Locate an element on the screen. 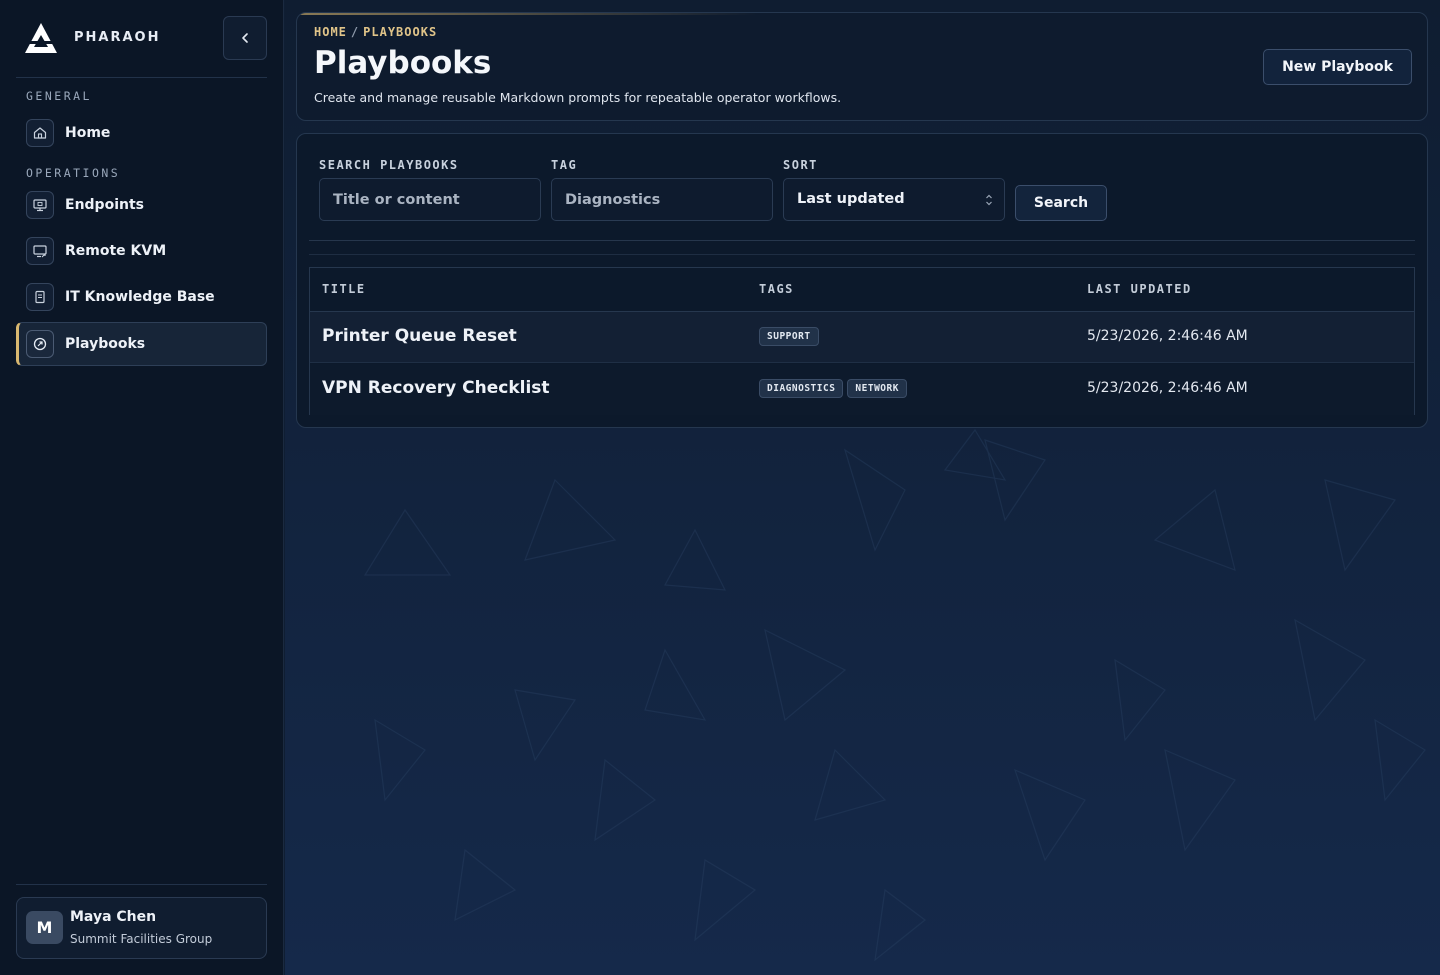 This screenshot has width=1440, height=975. sort-label: SORT is located at coordinates (800, 165).